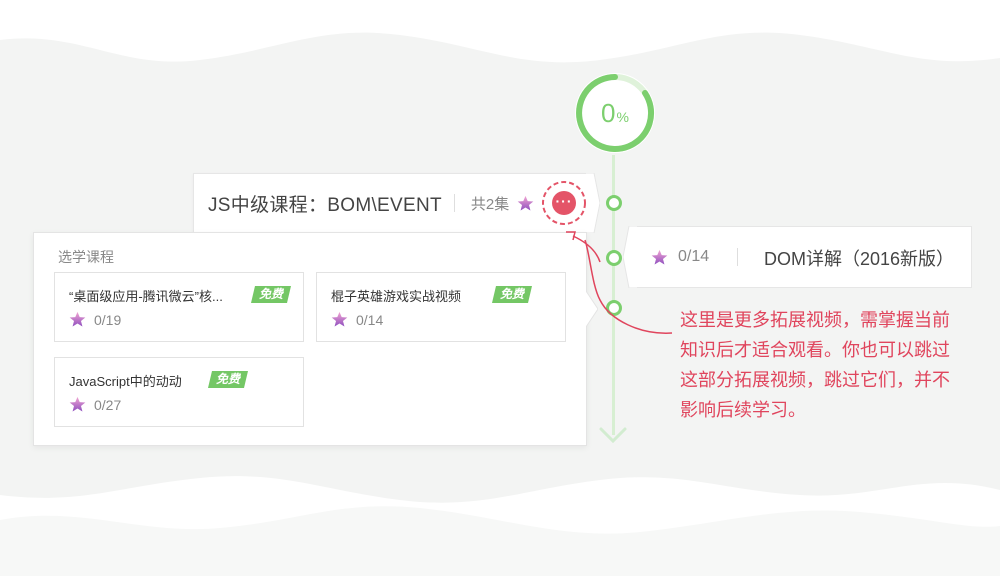 The image size is (1000, 576). Describe the element at coordinates (859, 259) in the screenshot. I see `dom-title: DOM详解（2016新版）` at that location.